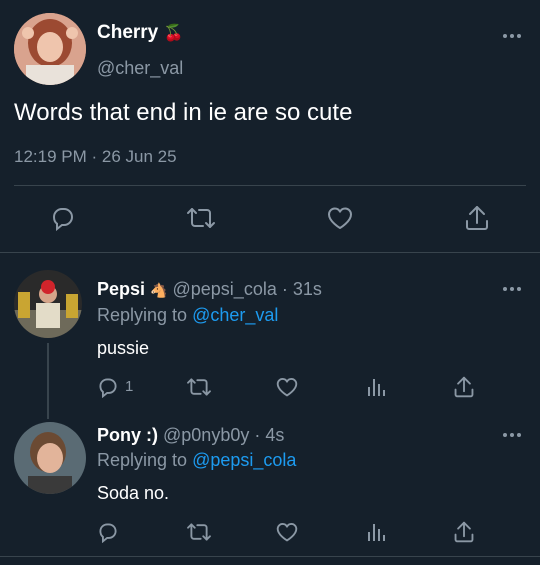 The height and width of the screenshot is (565, 540). Describe the element at coordinates (173, 33) in the screenshot. I see `cherry-emoji: 🍒` at that location.